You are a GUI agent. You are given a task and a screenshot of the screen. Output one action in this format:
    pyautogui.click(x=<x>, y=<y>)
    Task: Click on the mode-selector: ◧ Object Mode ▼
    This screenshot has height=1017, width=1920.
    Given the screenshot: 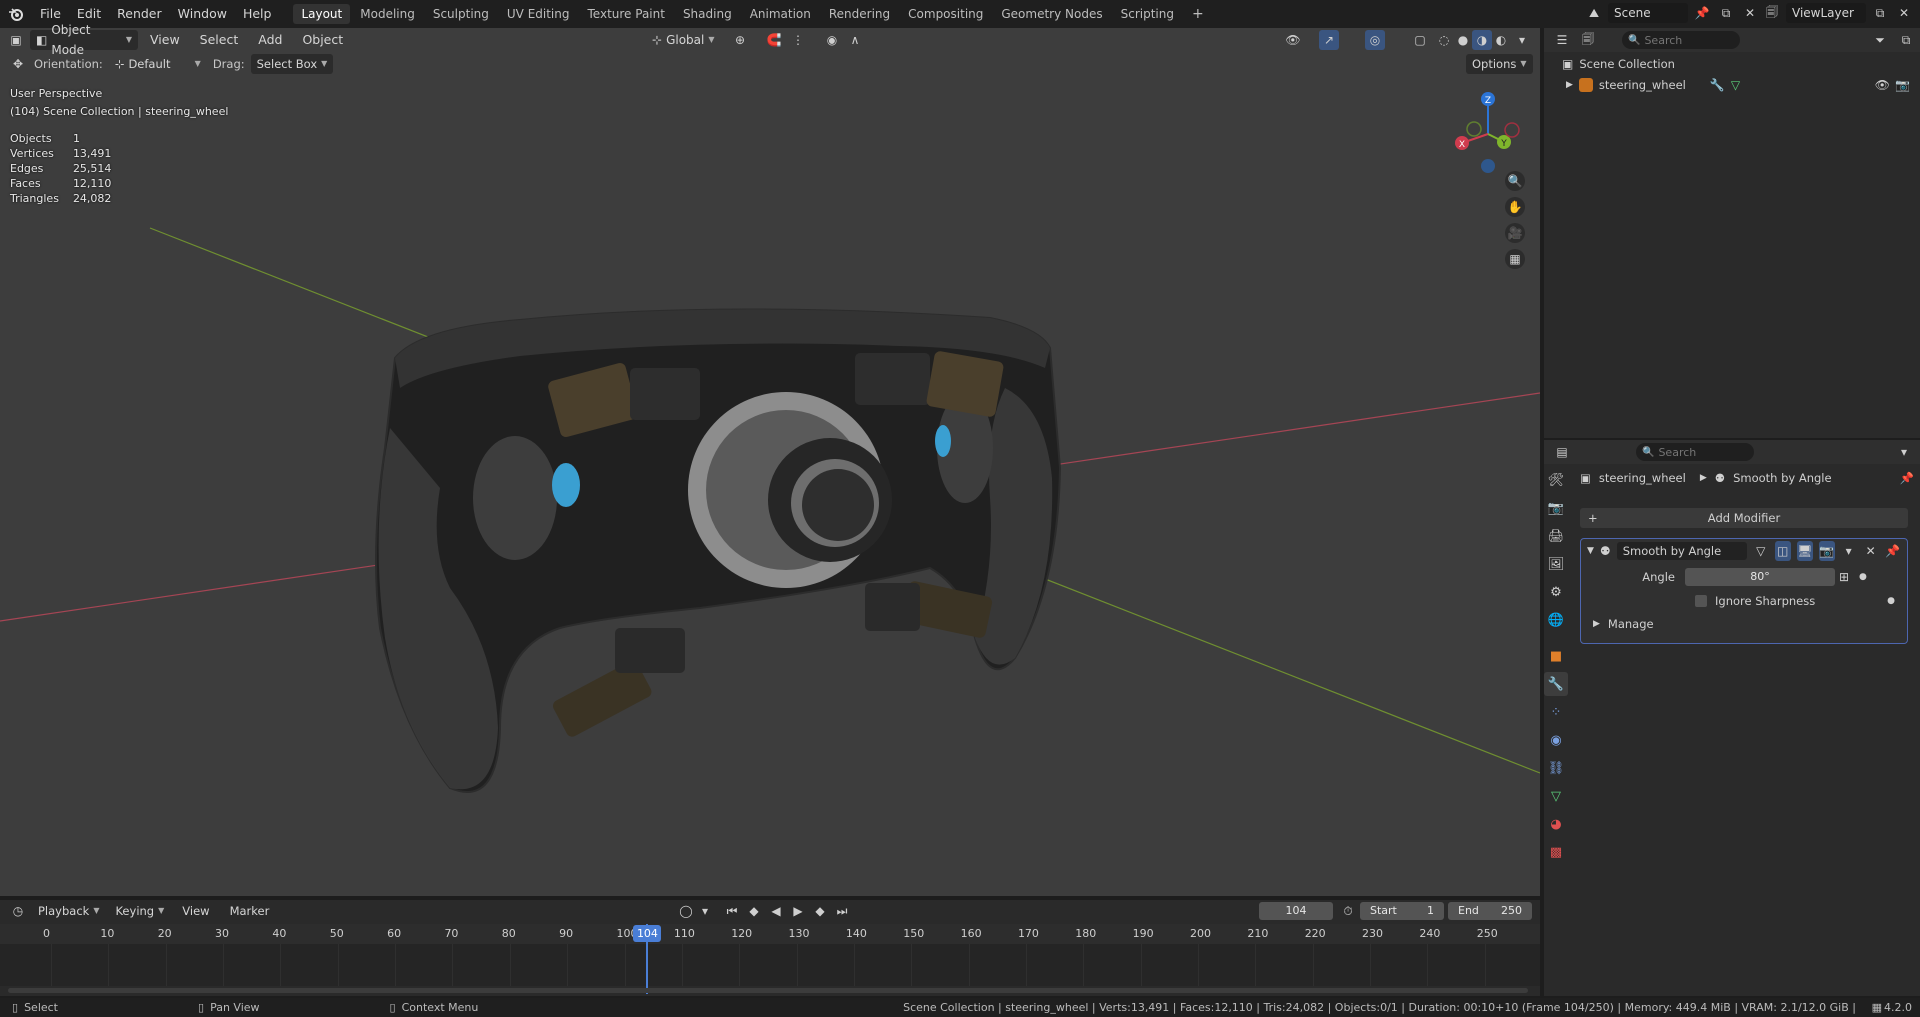 What is the action you would take?
    pyautogui.click(x=84, y=40)
    